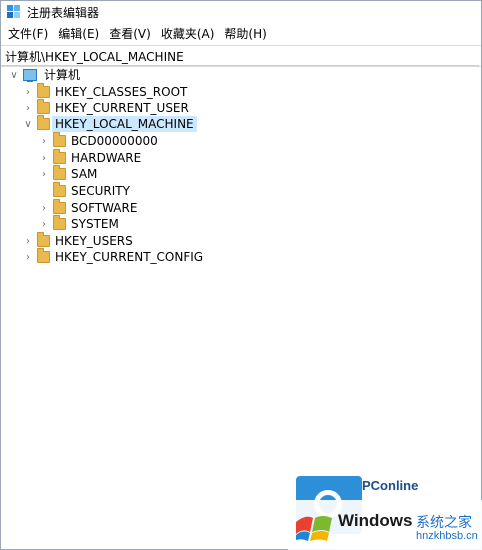 The image size is (482, 550). I want to click on address-path: 计算机\HKEY_LOCAL_MACHINE, so click(94, 56).